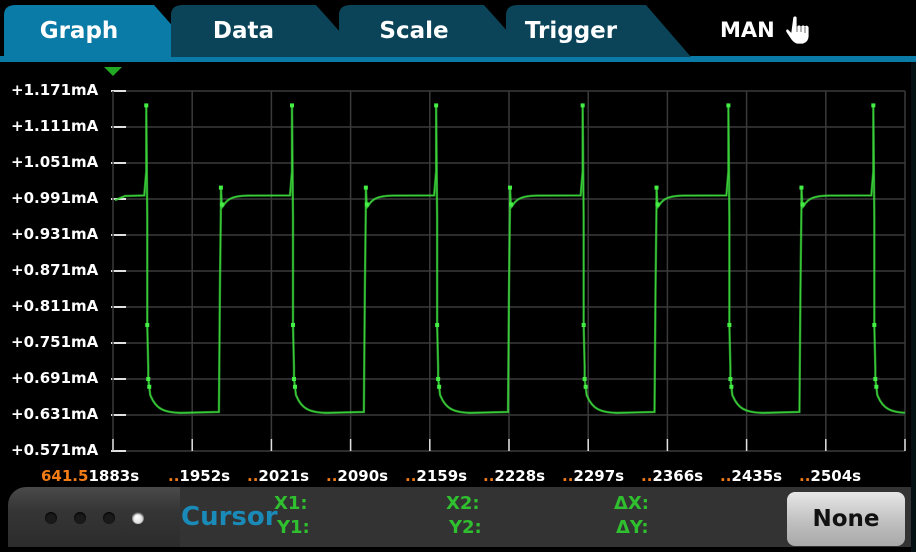 The image size is (916, 552). Describe the element at coordinates (836, 476) in the screenshot. I see `x-tick-value: 2504s` at that location.